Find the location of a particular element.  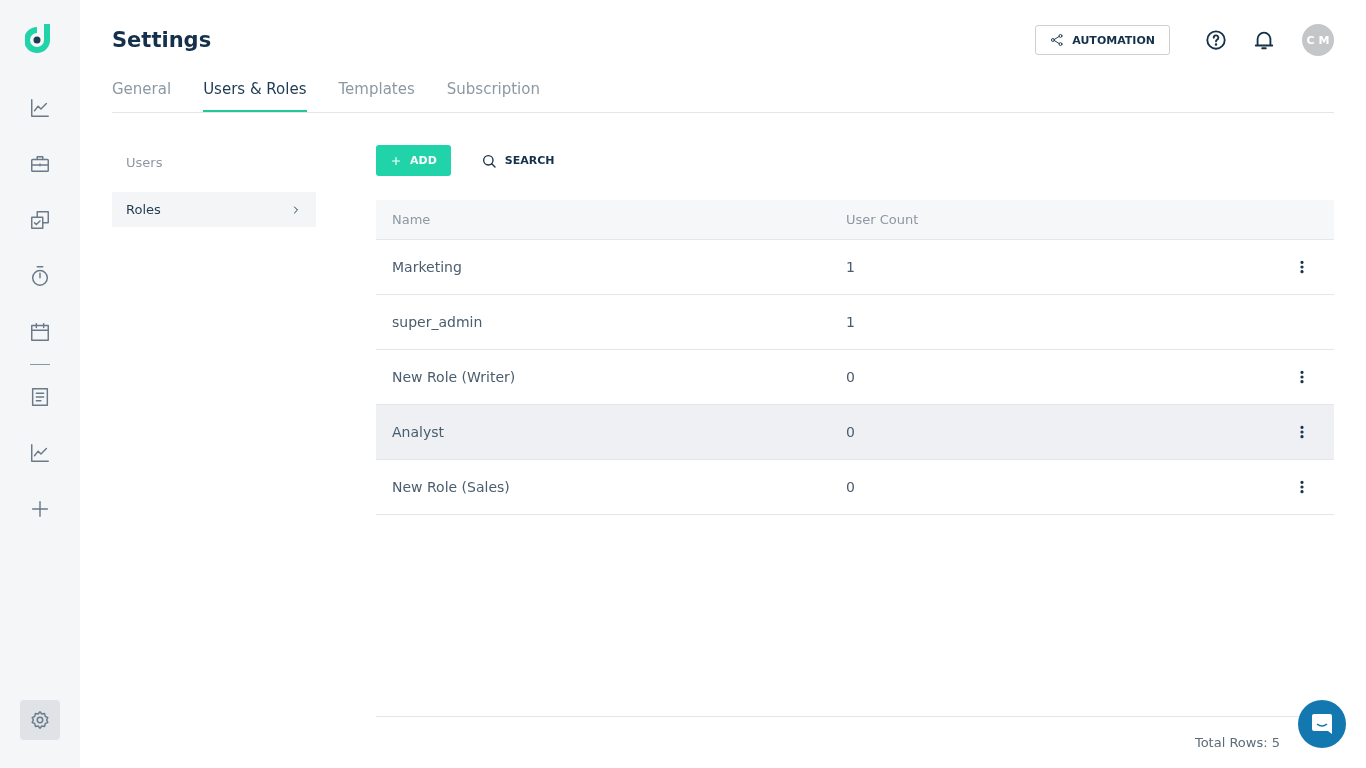

table-row: New Role (Sales) 0 is located at coordinates (855, 487).